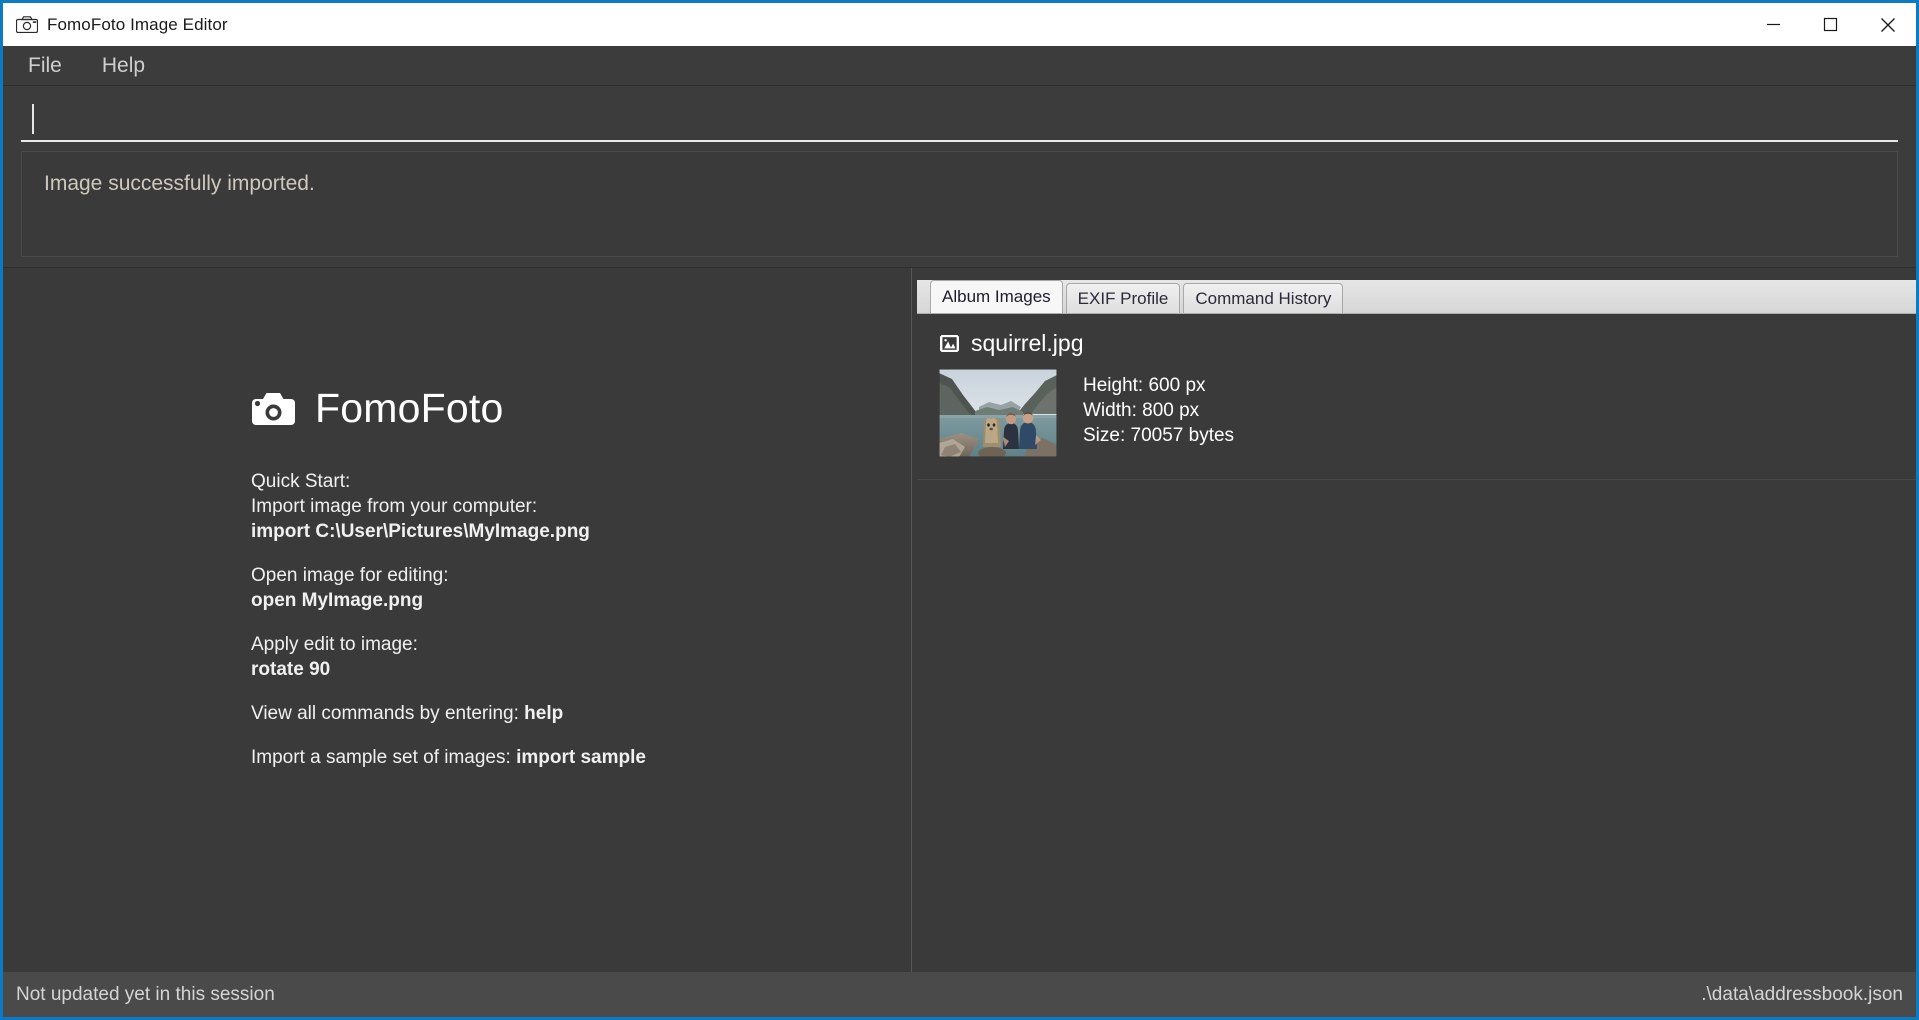 Image resolution: width=1919 pixels, height=1020 pixels. What do you see at coordinates (1123, 298) in the screenshot?
I see `tab-exif-profile: EXIF Profile` at bounding box center [1123, 298].